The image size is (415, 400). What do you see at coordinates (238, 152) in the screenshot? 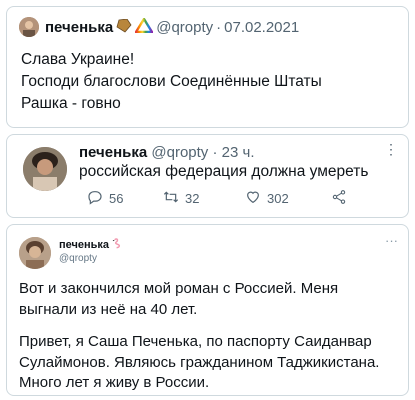
I see `timestamp: 23 ч.` at bounding box center [238, 152].